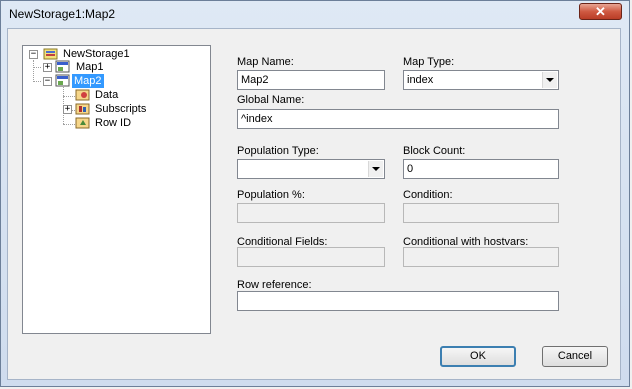 This screenshot has width=632, height=389. What do you see at coordinates (88, 81) in the screenshot?
I see `tree-node-label: Map2` at bounding box center [88, 81].